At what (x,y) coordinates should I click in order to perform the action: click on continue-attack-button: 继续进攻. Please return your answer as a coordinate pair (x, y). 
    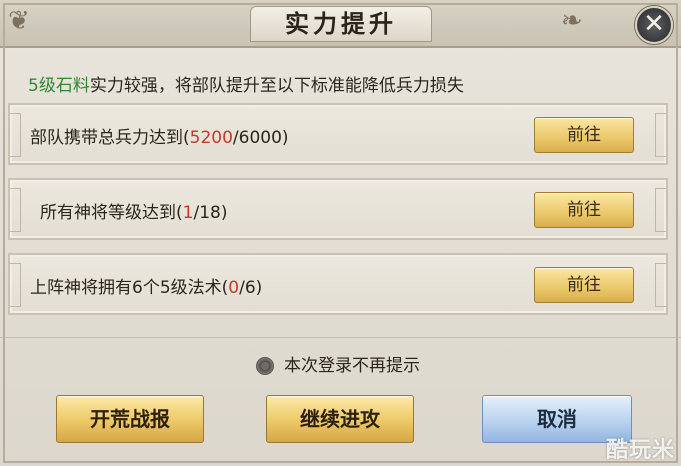
    Looking at the image, I should click on (340, 419).